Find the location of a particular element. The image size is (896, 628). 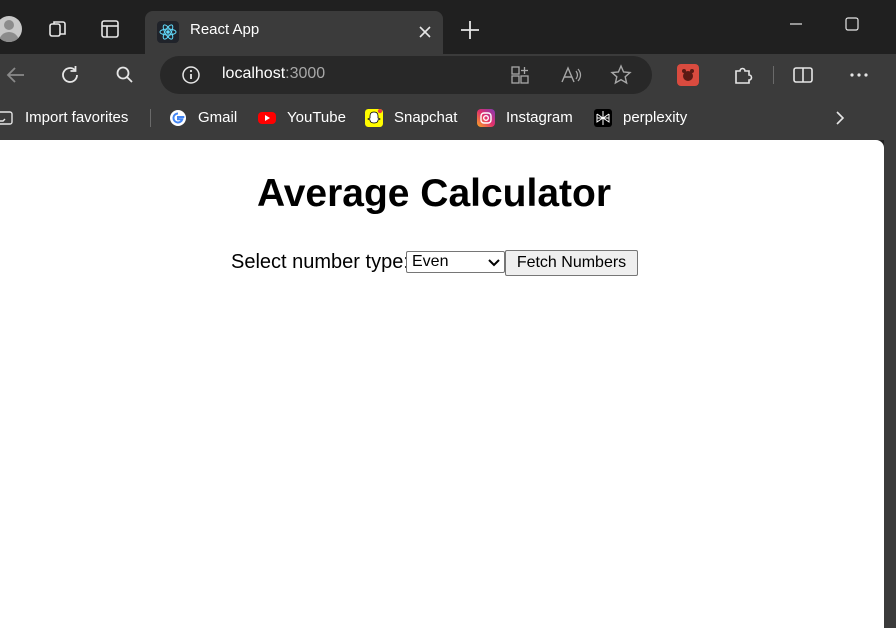

back-icon is located at coordinates (16, 75).